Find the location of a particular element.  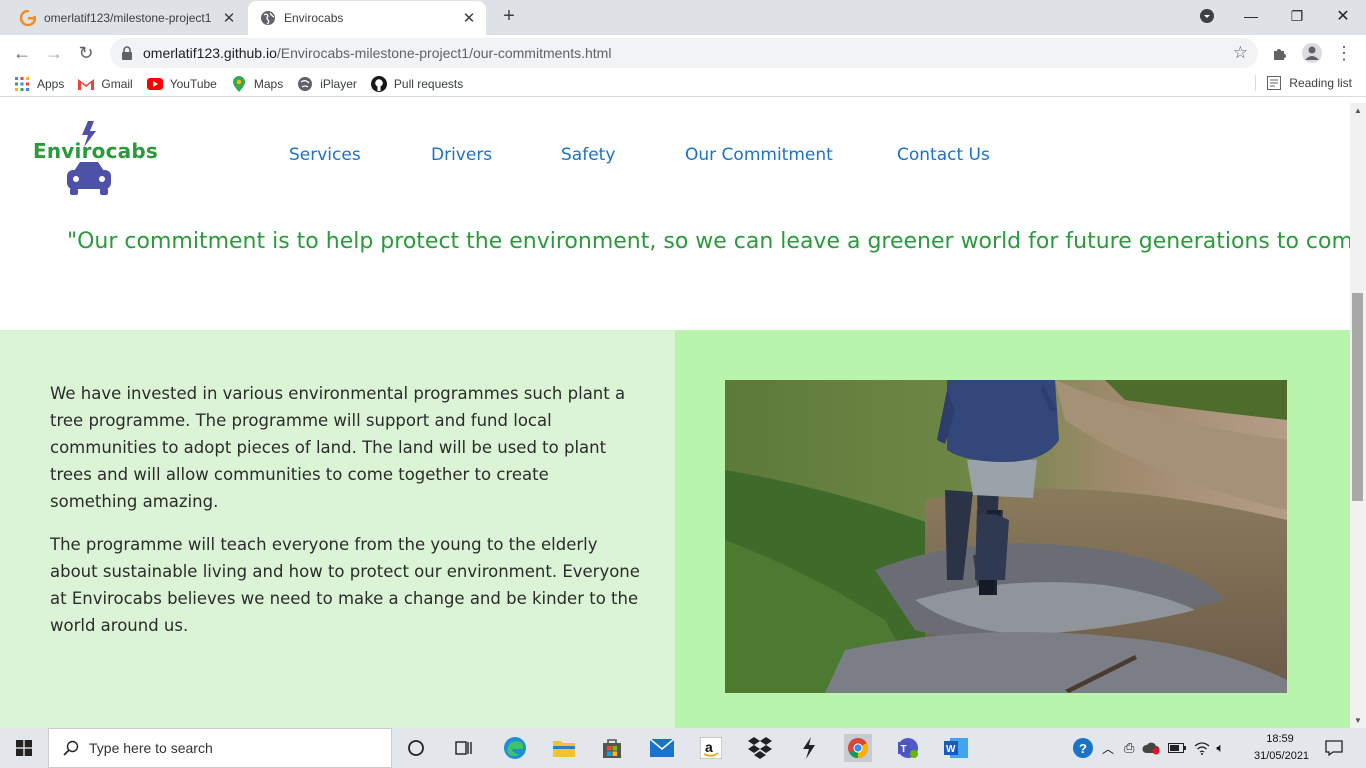

notifications-icon is located at coordinates (1334, 748).